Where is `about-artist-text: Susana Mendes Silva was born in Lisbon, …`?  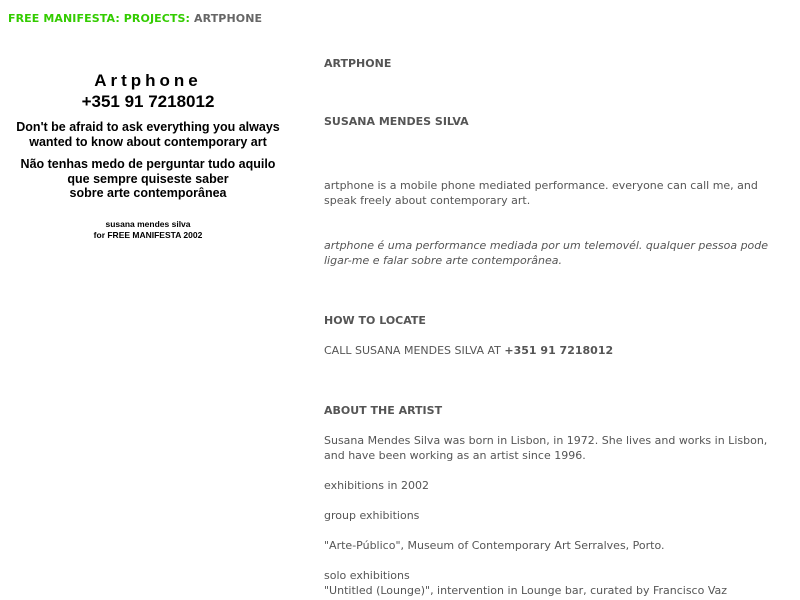
about-artist-text: Susana Mendes Silva was born in Lisbon, … is located at coordinates (546, 448).